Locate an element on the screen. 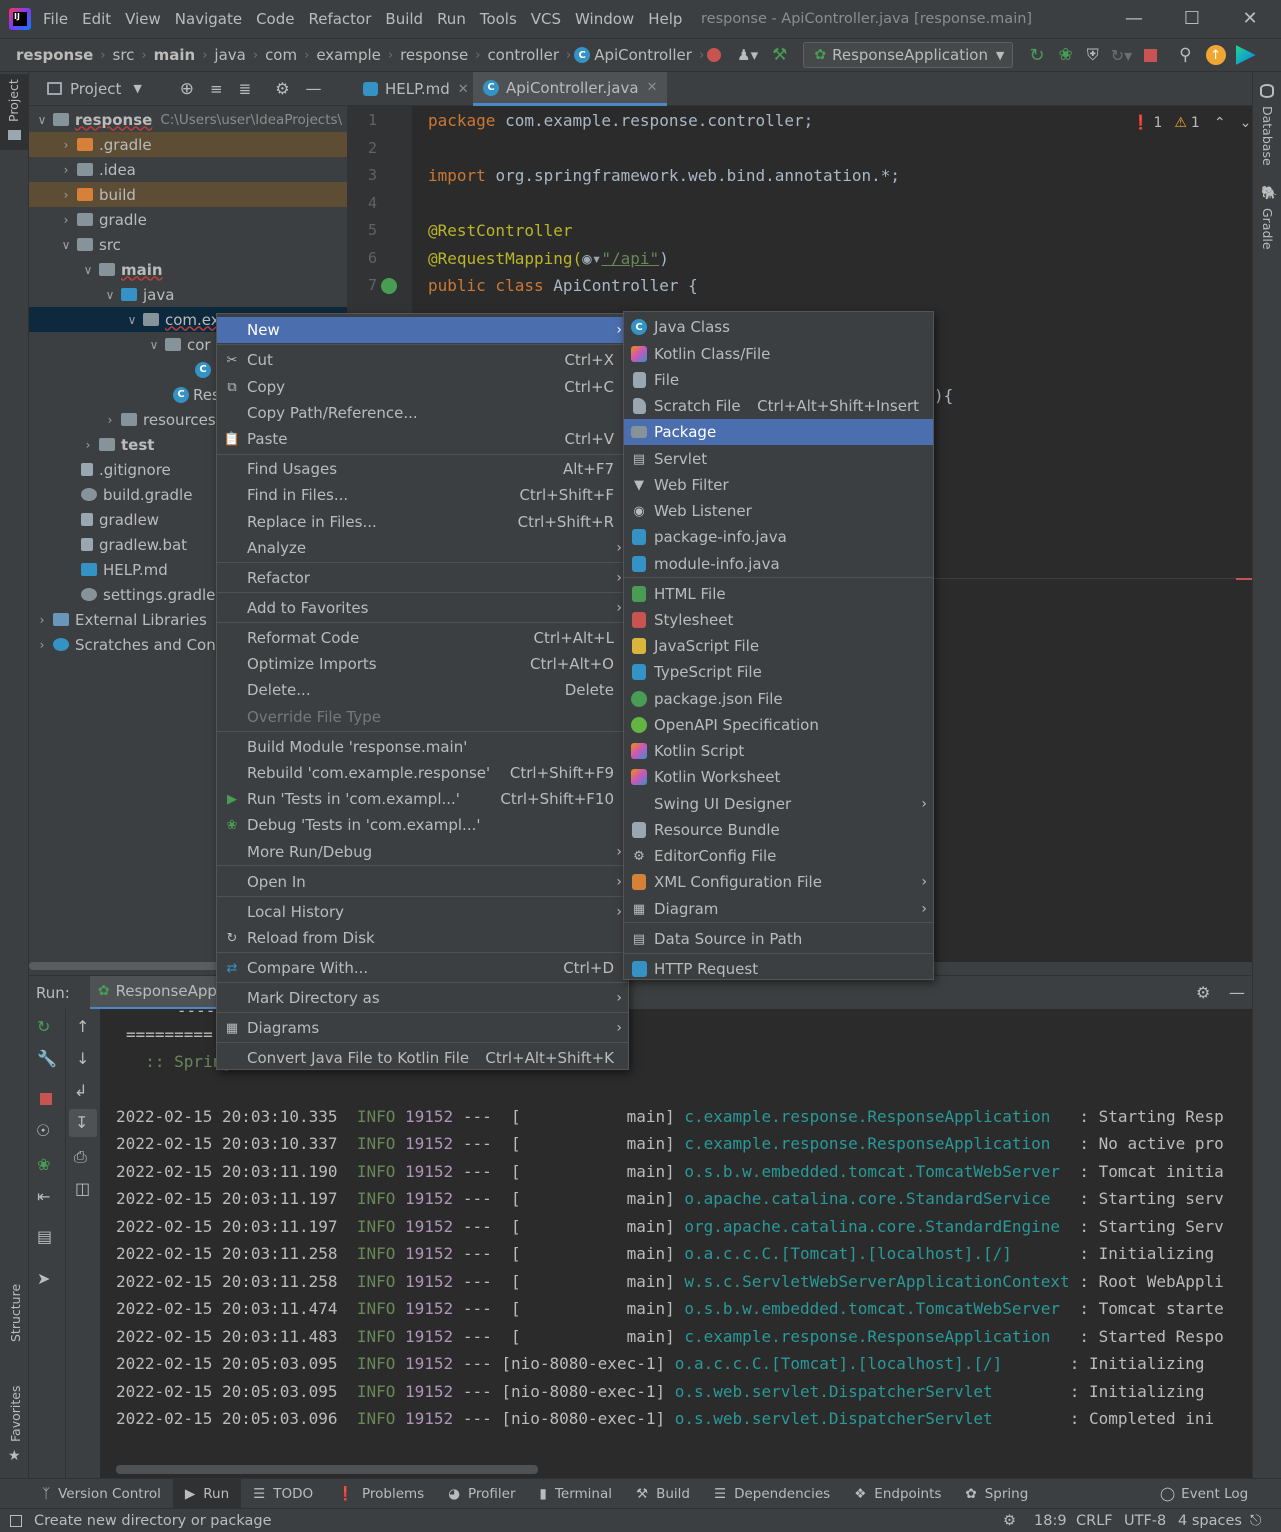 This screenshot has width=1281, height=1532. new-package: Package is located at coordinates (778, 432).